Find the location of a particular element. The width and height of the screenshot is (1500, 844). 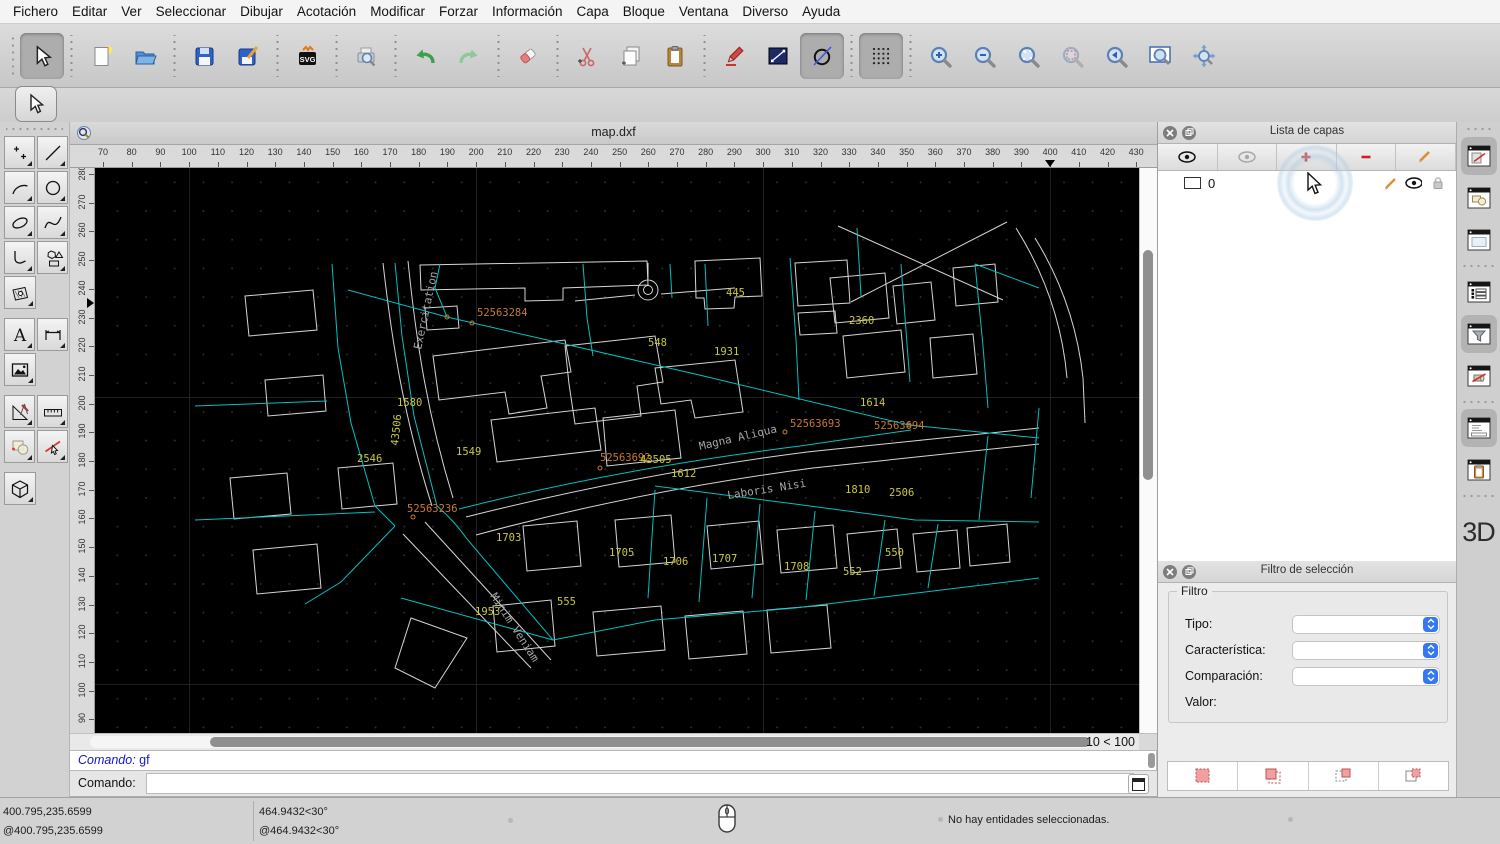

ellipse-tool-button is located at coordinates (19, 222).